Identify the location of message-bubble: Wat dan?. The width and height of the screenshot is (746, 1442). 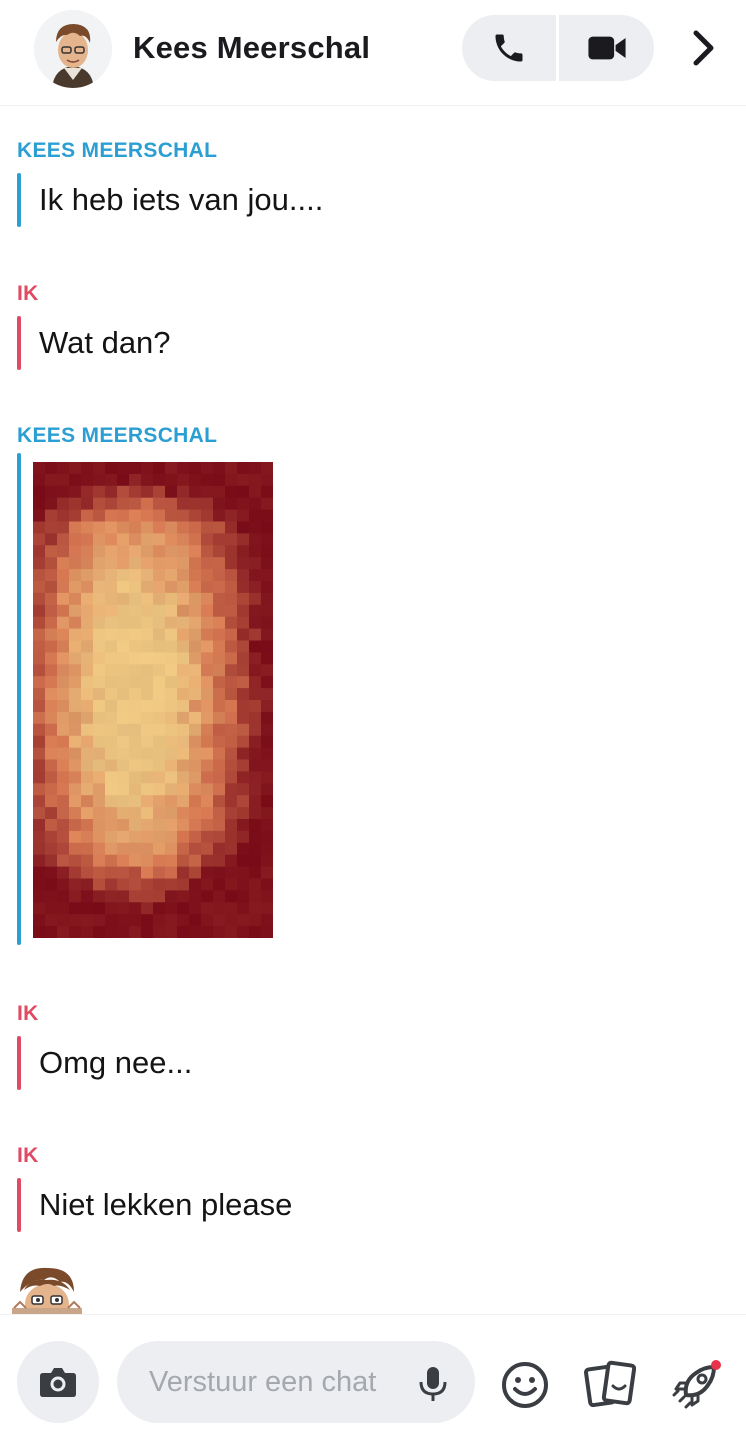
(94, 343).